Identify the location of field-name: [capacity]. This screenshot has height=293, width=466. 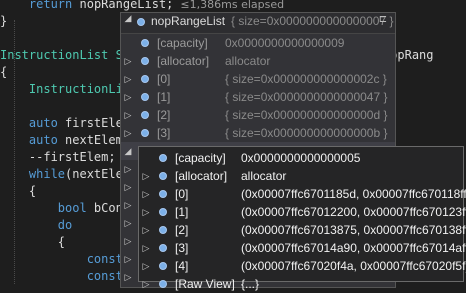
(182, 43).